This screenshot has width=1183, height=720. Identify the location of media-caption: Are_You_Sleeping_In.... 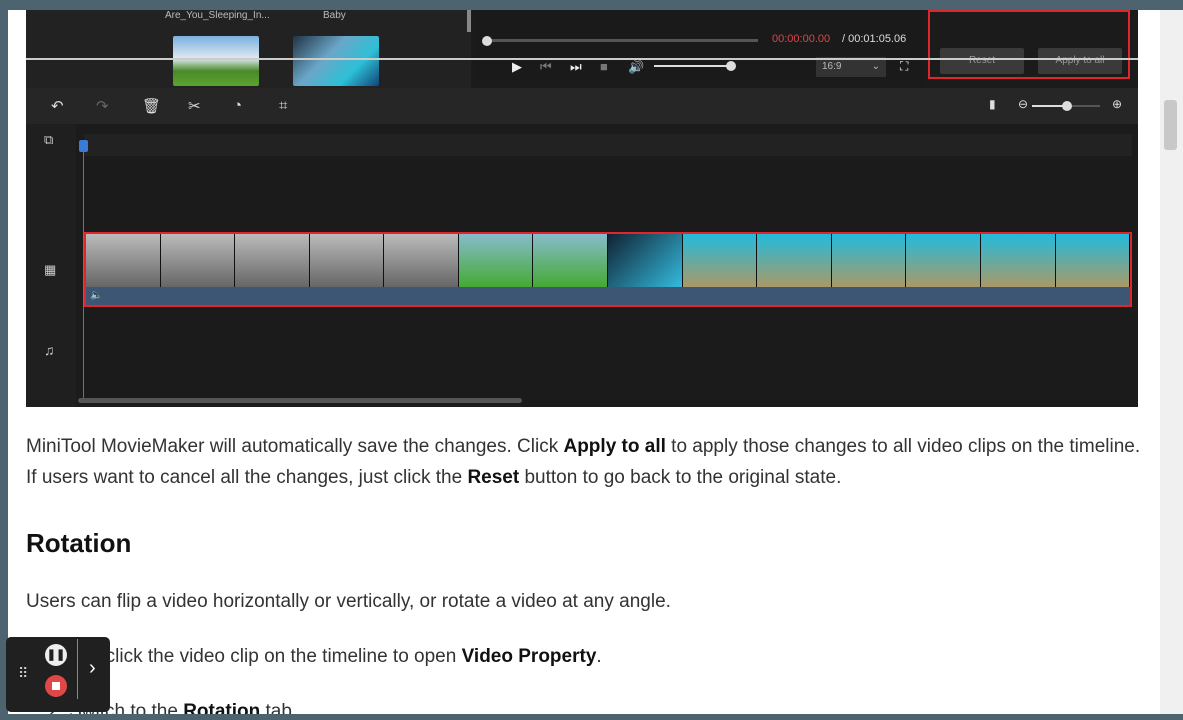
(217, 15).